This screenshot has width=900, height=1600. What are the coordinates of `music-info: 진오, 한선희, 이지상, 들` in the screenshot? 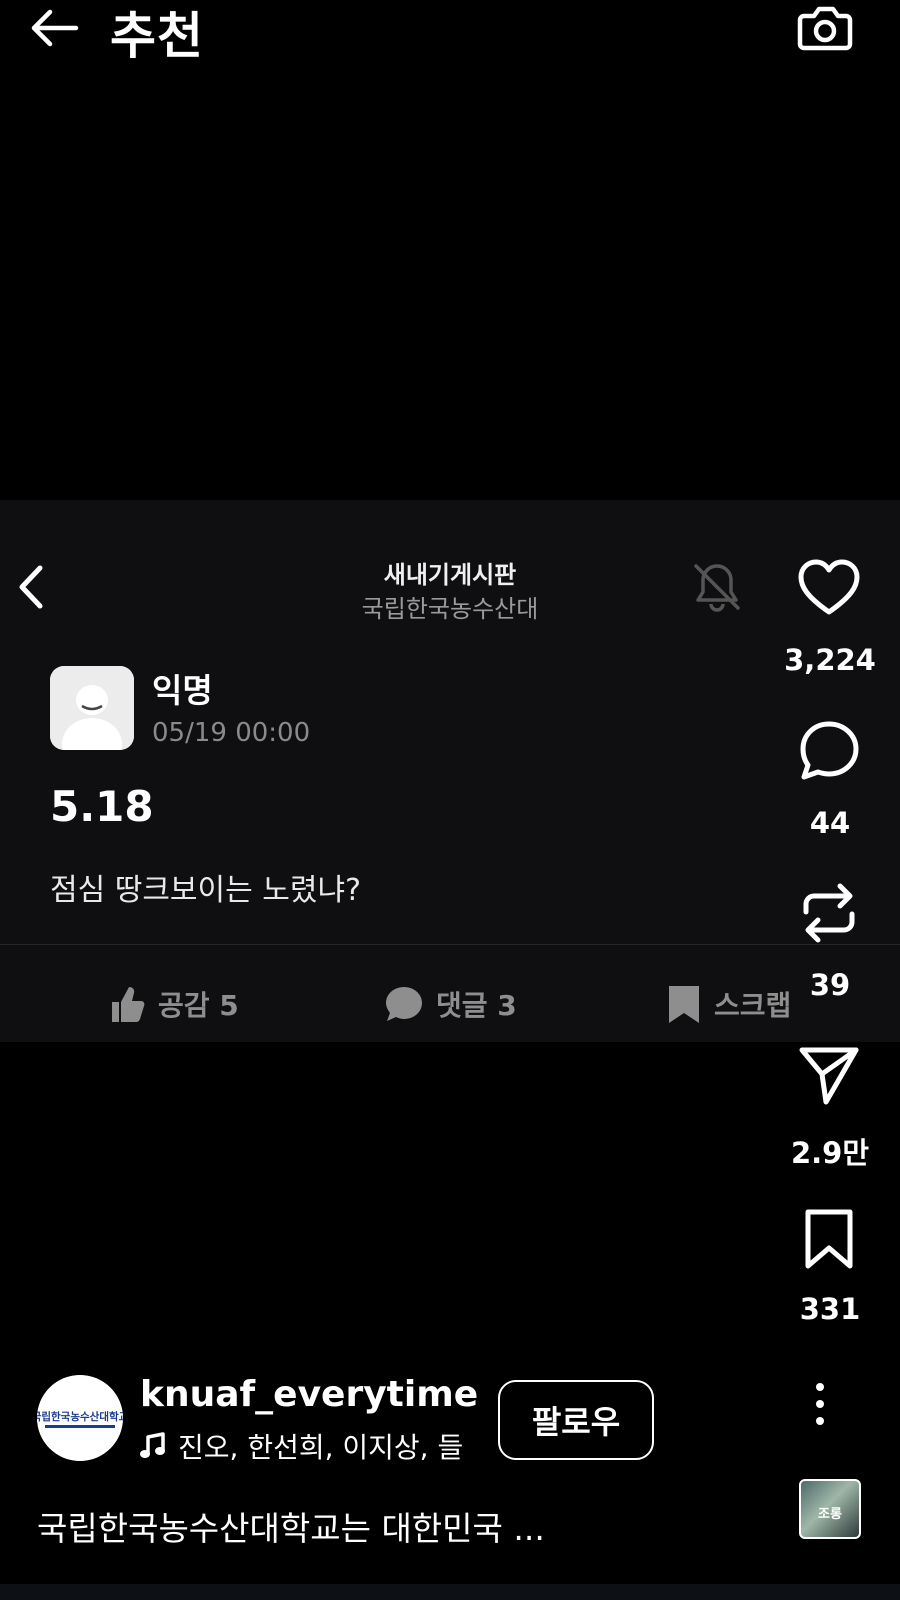 It's located at (301, 1446).